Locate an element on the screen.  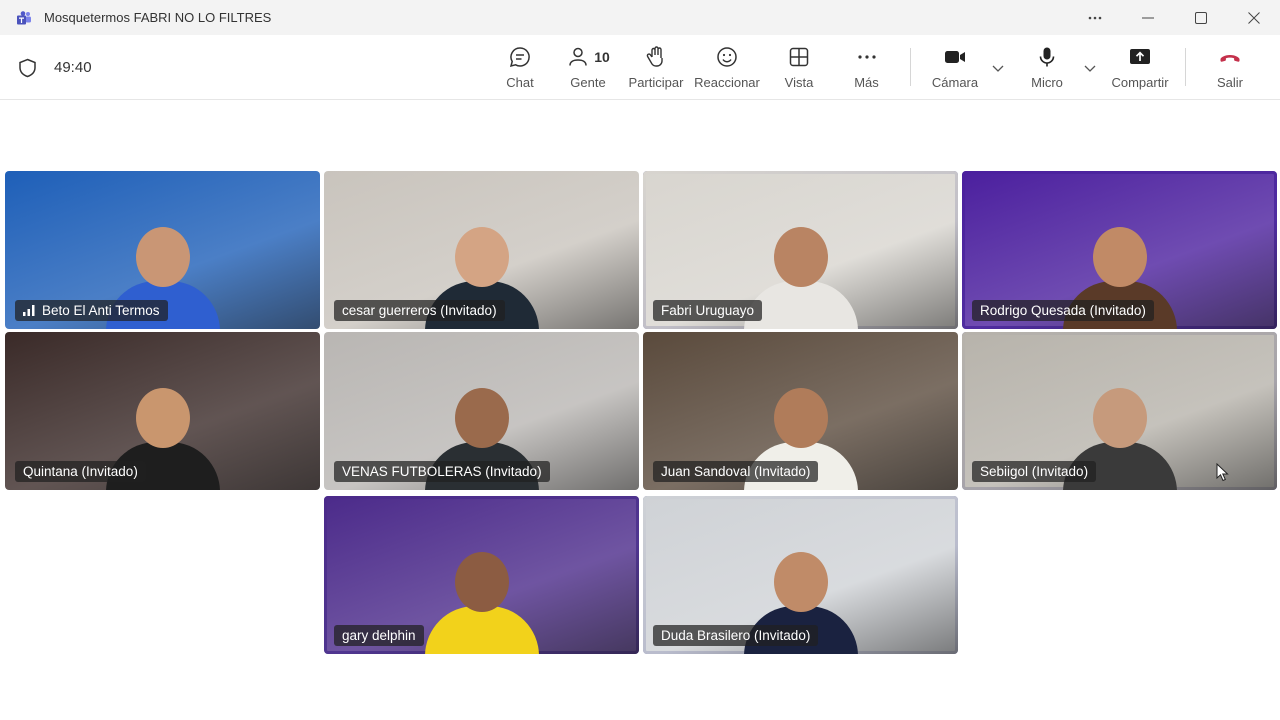
minimize-icon is located at coordinates (1147, 17).